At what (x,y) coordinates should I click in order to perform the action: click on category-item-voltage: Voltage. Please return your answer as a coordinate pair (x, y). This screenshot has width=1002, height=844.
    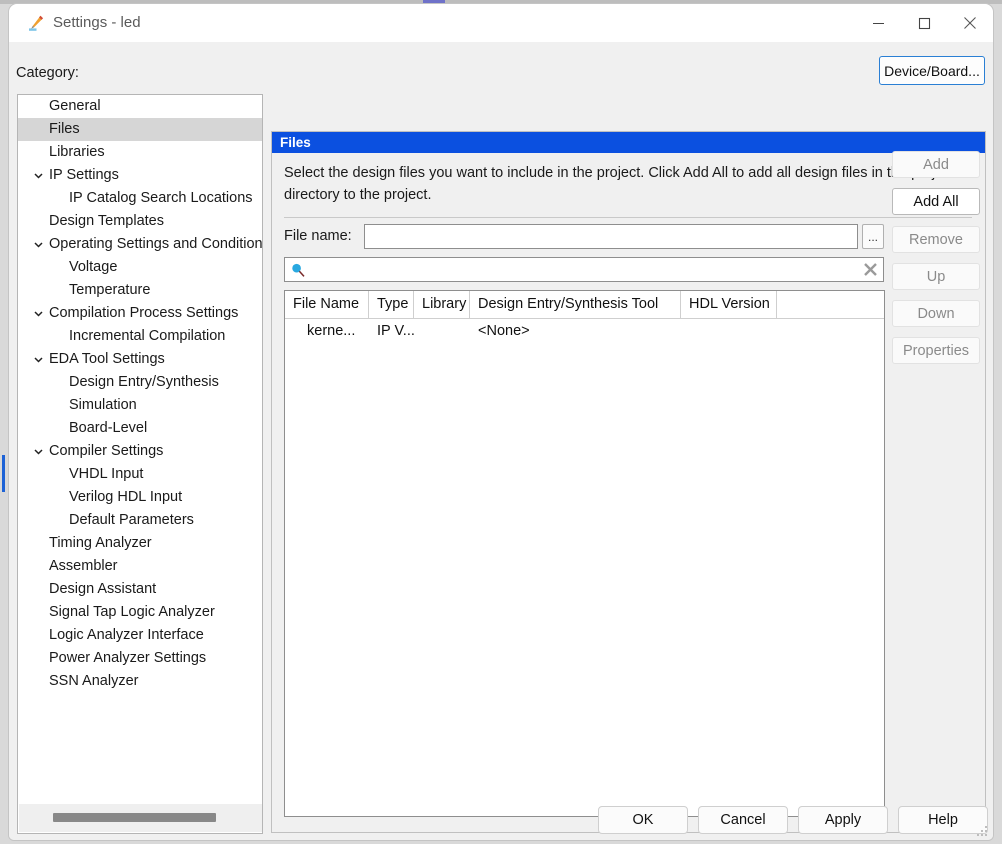
    Looking at the image, I should click on (140, 267).